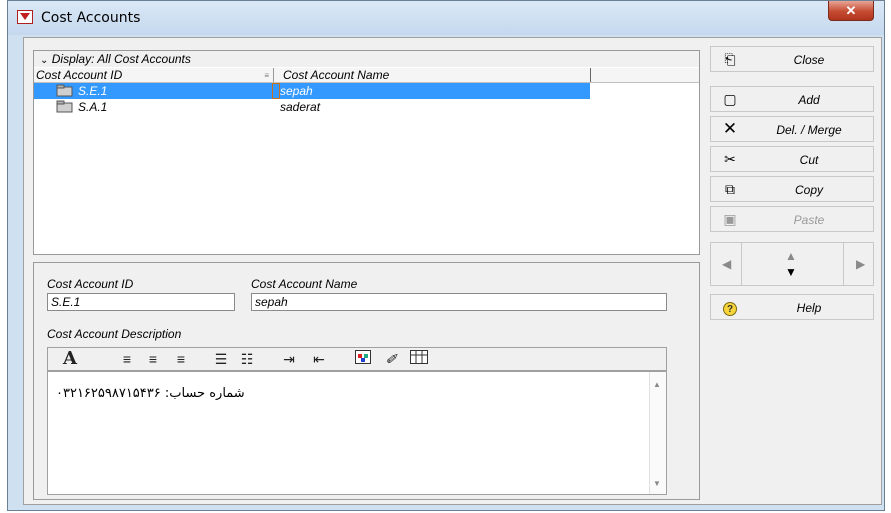  Describe the element at coordinates (91, 18) in the screenshot. I see `window-title: Cost Accounts` at that location.